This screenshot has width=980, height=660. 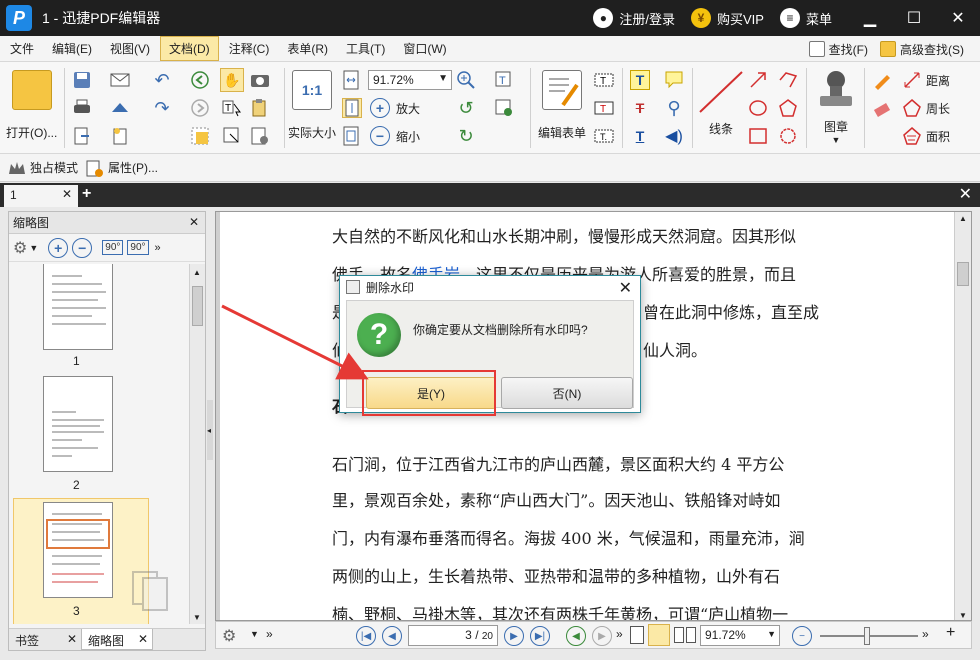 I want to click on panel-collapse-handle: ◂, so click(x=210, y=430).